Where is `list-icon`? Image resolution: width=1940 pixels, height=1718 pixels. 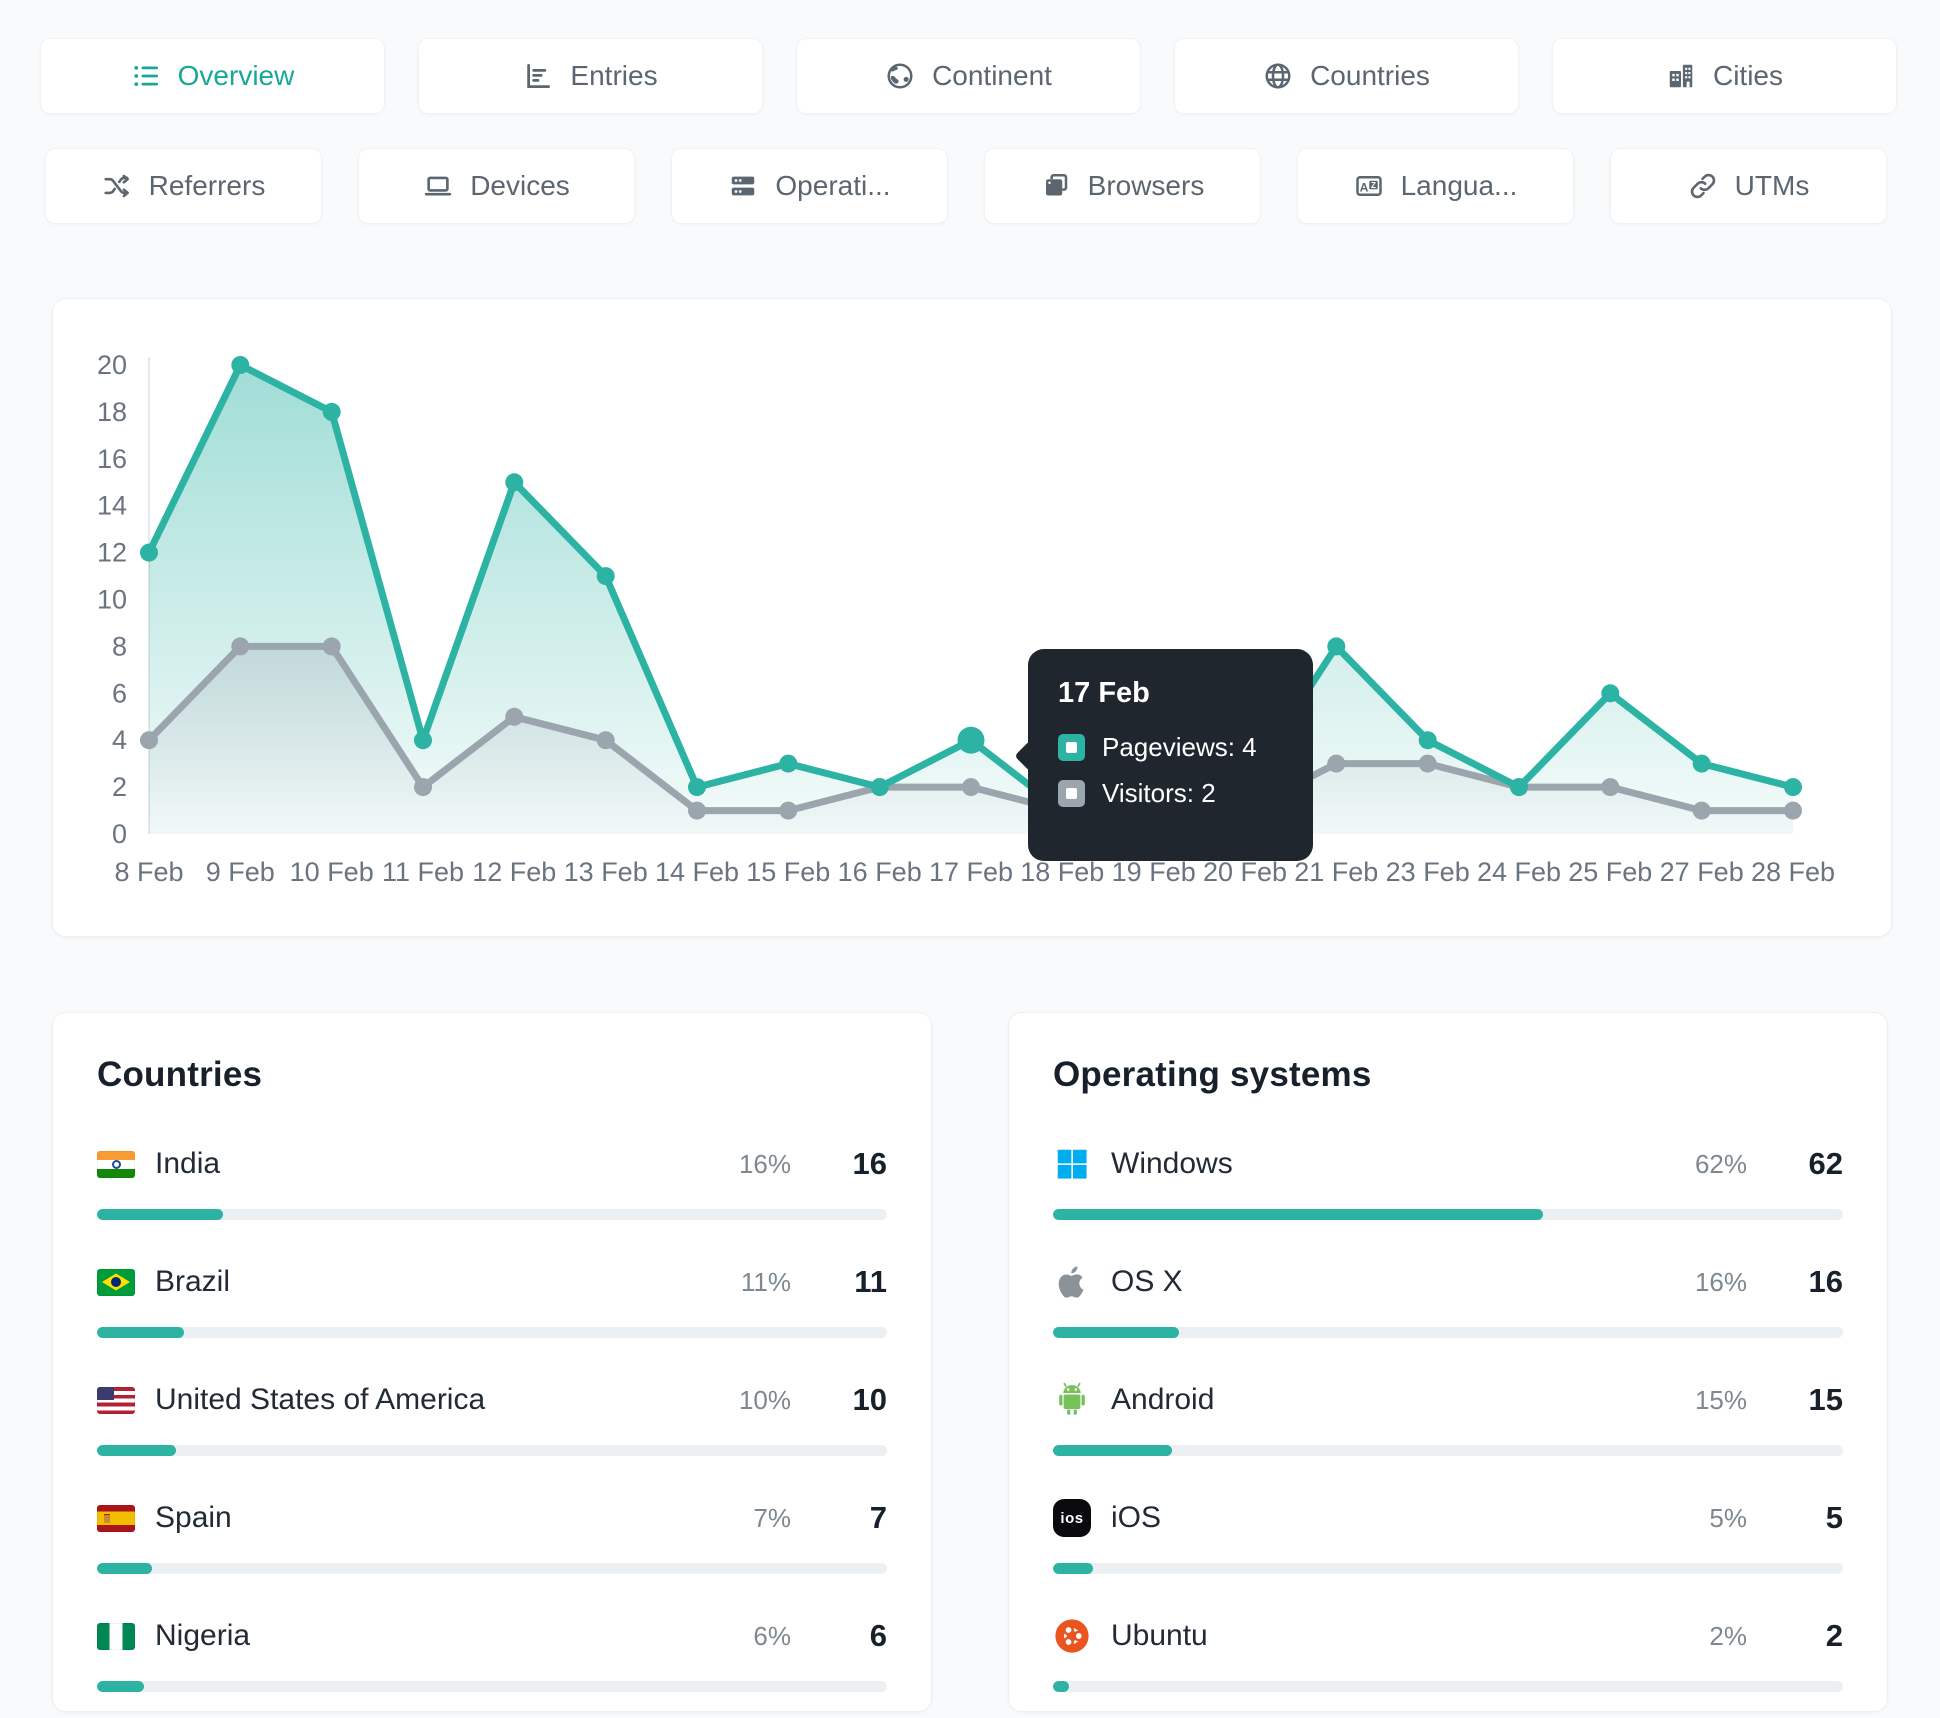 list-icon is located at coordinates (146, 76).